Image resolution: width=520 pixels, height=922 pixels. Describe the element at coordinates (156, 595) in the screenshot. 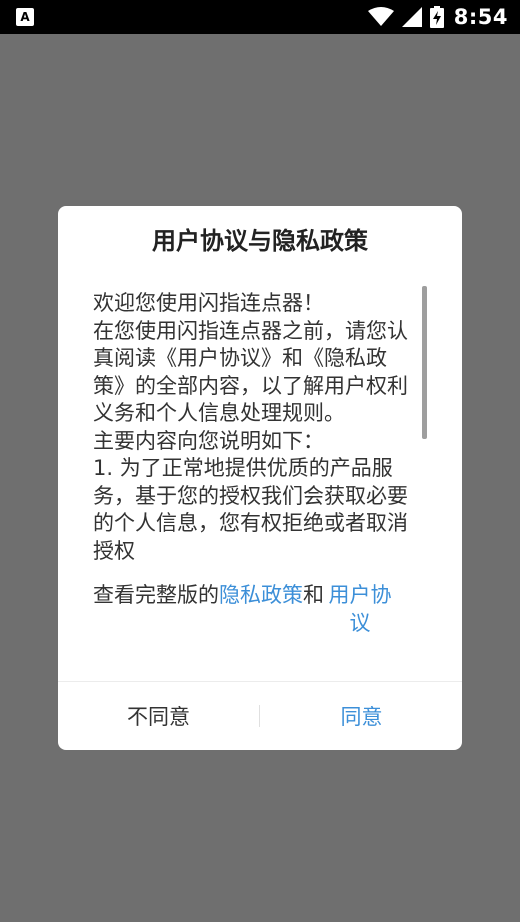

I see `view-full-prefix: 查看完整版的` at that location.